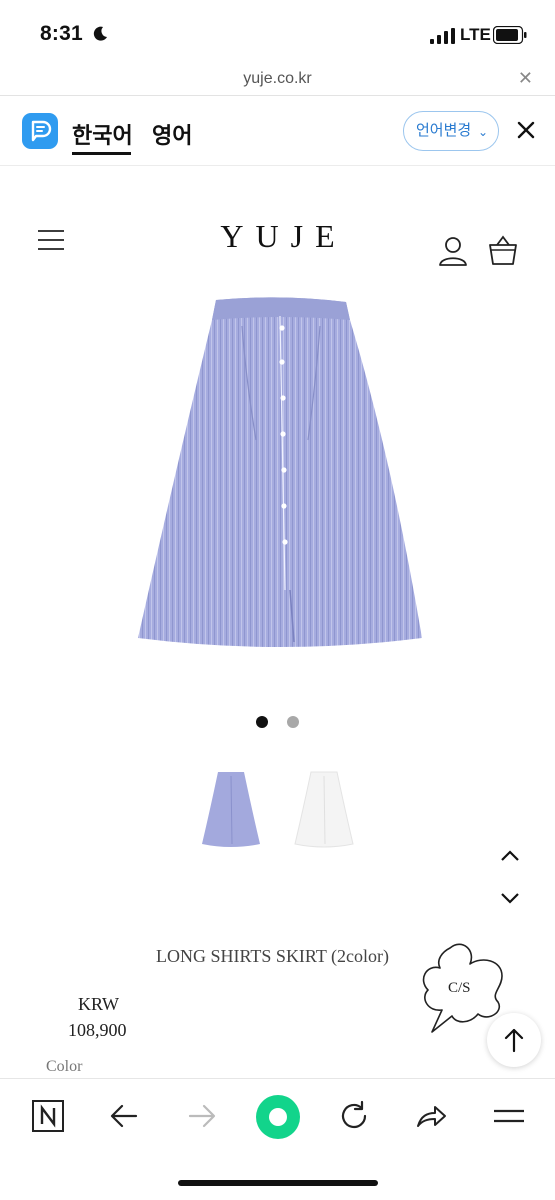  What do you see at coordinates (64, 1066) in the screenshot?
I see `color-option-label: Color` at bounding box center [64, 1066].